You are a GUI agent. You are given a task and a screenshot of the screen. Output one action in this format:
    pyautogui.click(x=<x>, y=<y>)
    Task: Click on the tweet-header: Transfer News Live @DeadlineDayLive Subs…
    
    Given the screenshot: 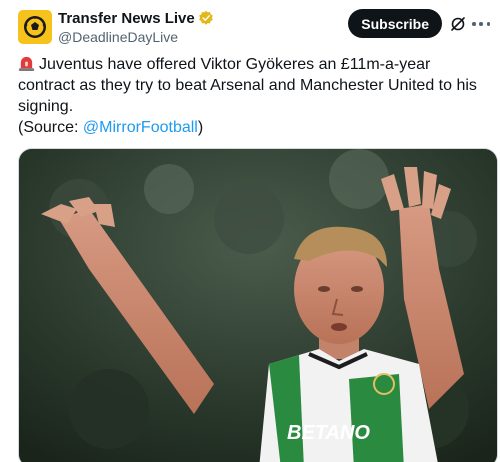 What is the action you would take?
    pyautogui.click(x=255, y=28)
    